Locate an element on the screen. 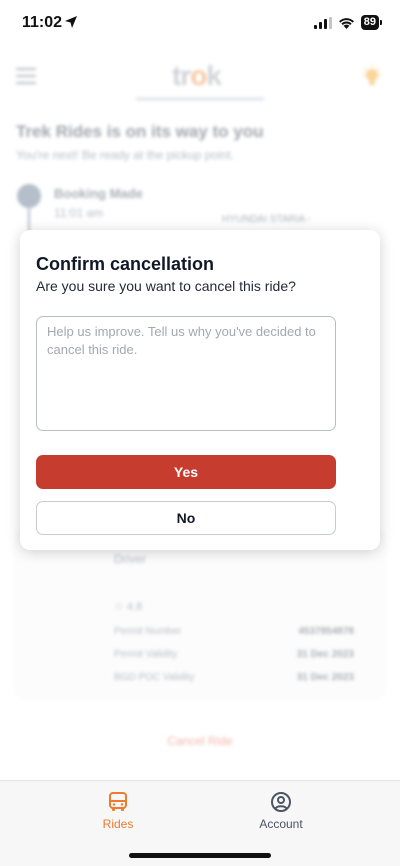  no-button: No is located at coordinates (186, 518).